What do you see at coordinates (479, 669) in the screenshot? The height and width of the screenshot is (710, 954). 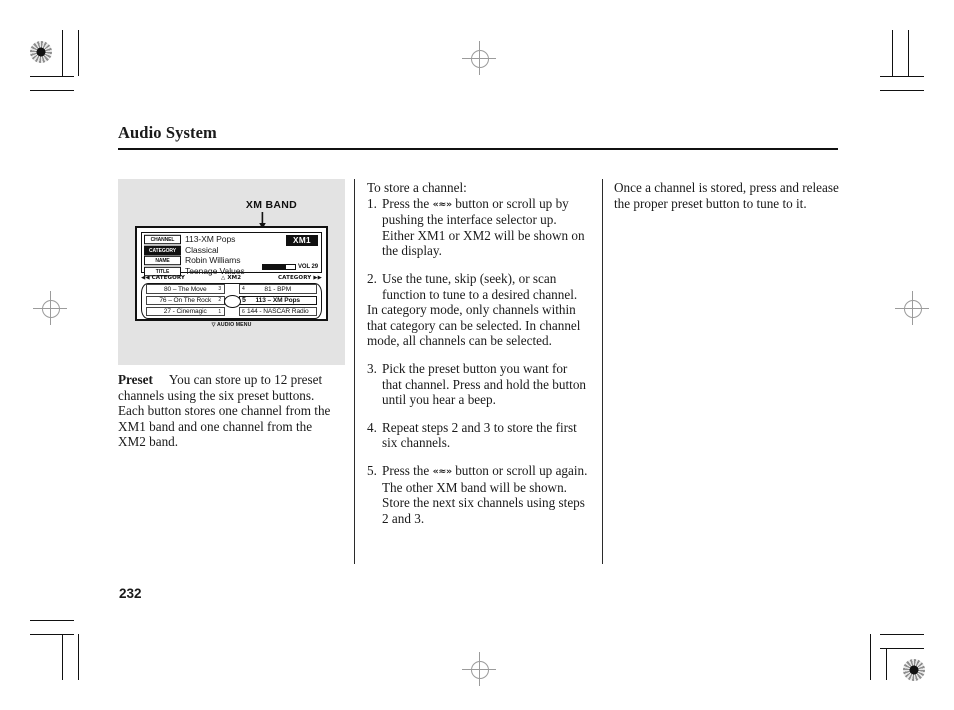 I see `registration-crosshair-bottom` at bounding box center [479, 669].